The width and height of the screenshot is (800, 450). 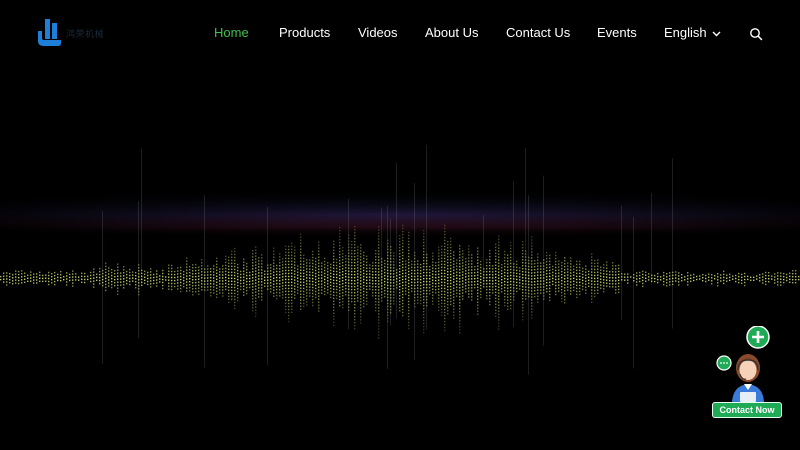 What do you see at coordinates (743, 365) in the screenshot?
I see `support-agent-icon` at bounding box center [743, 365].